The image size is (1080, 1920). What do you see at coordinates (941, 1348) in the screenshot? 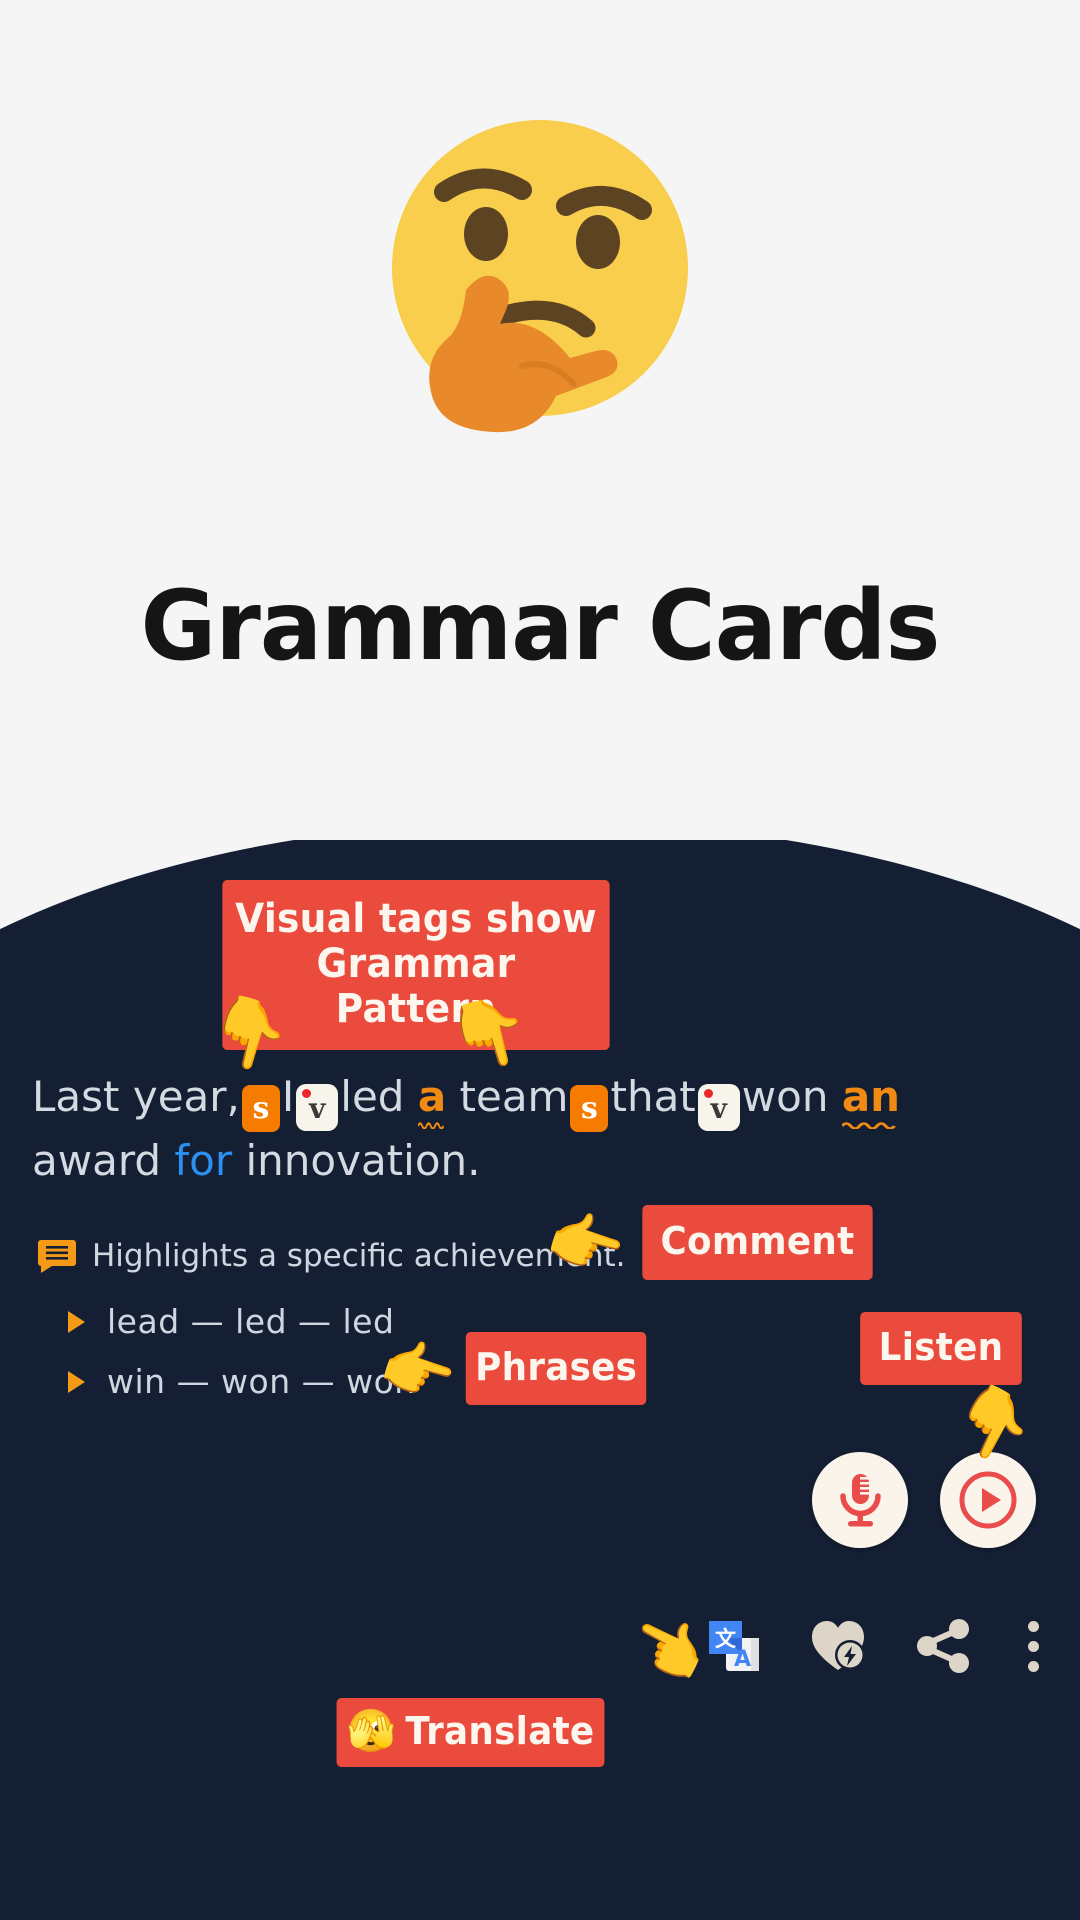
I see `callout-listen: Listen` at bounding box center [941, 1348].